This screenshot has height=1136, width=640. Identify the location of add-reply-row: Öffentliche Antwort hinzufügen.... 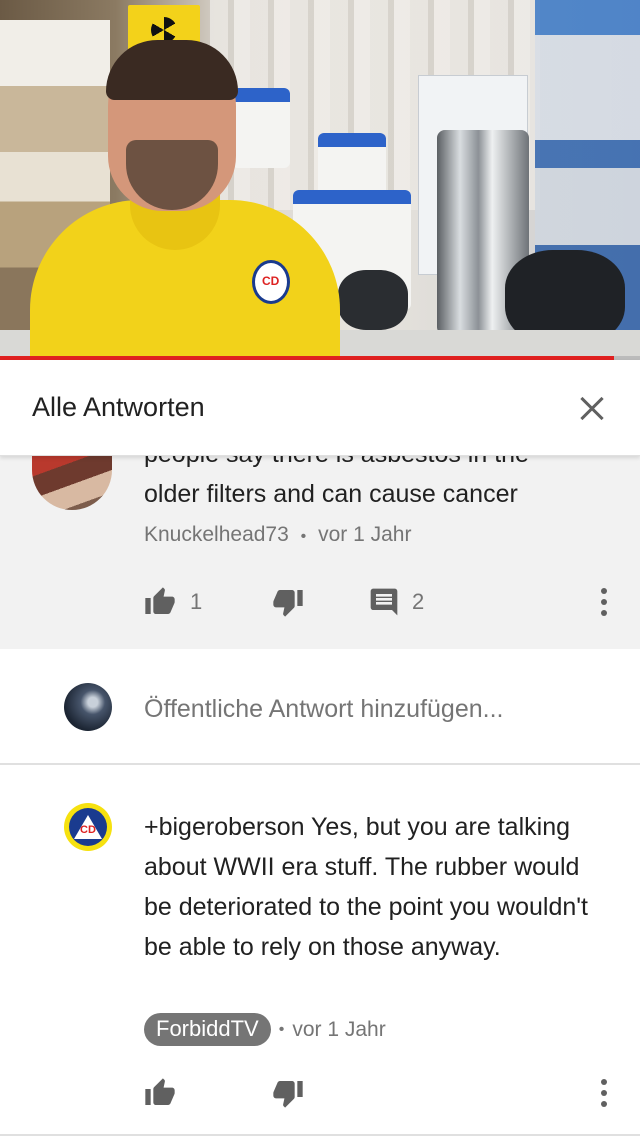
(320, 707).